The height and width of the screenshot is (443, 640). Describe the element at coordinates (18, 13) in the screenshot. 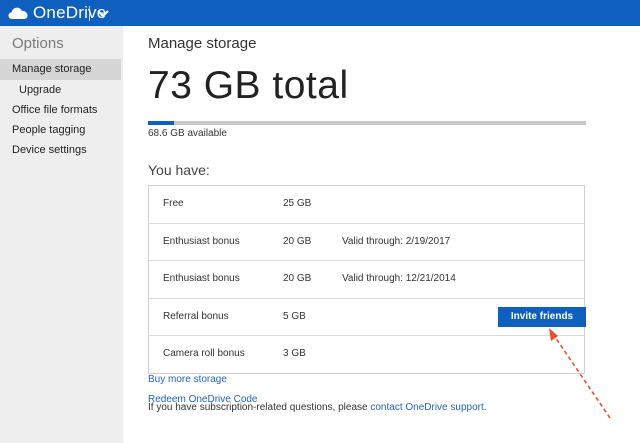

I see `cloud-icon` at that location.